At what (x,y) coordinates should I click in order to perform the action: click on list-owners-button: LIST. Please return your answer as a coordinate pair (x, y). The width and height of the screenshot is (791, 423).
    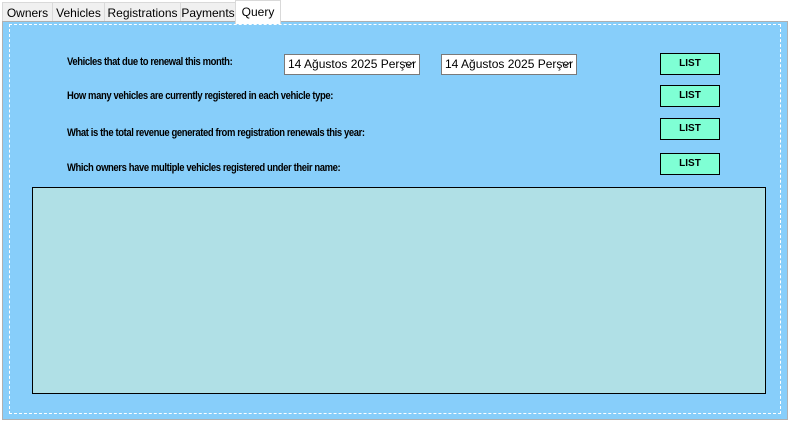
    Looking at the image, I should click on (690, 164).